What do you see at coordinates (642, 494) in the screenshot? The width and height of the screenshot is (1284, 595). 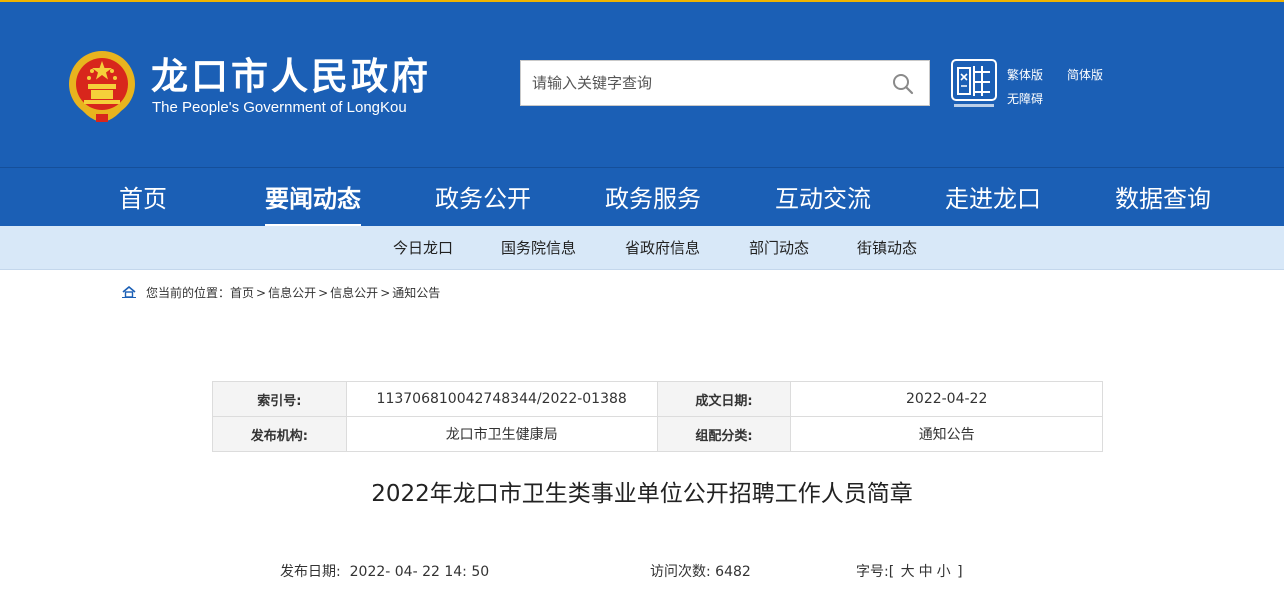 I see `article-title: 2022年龙口市卫生类事业单位公开招聘工作人员简章` at bounding box center [642, 494].